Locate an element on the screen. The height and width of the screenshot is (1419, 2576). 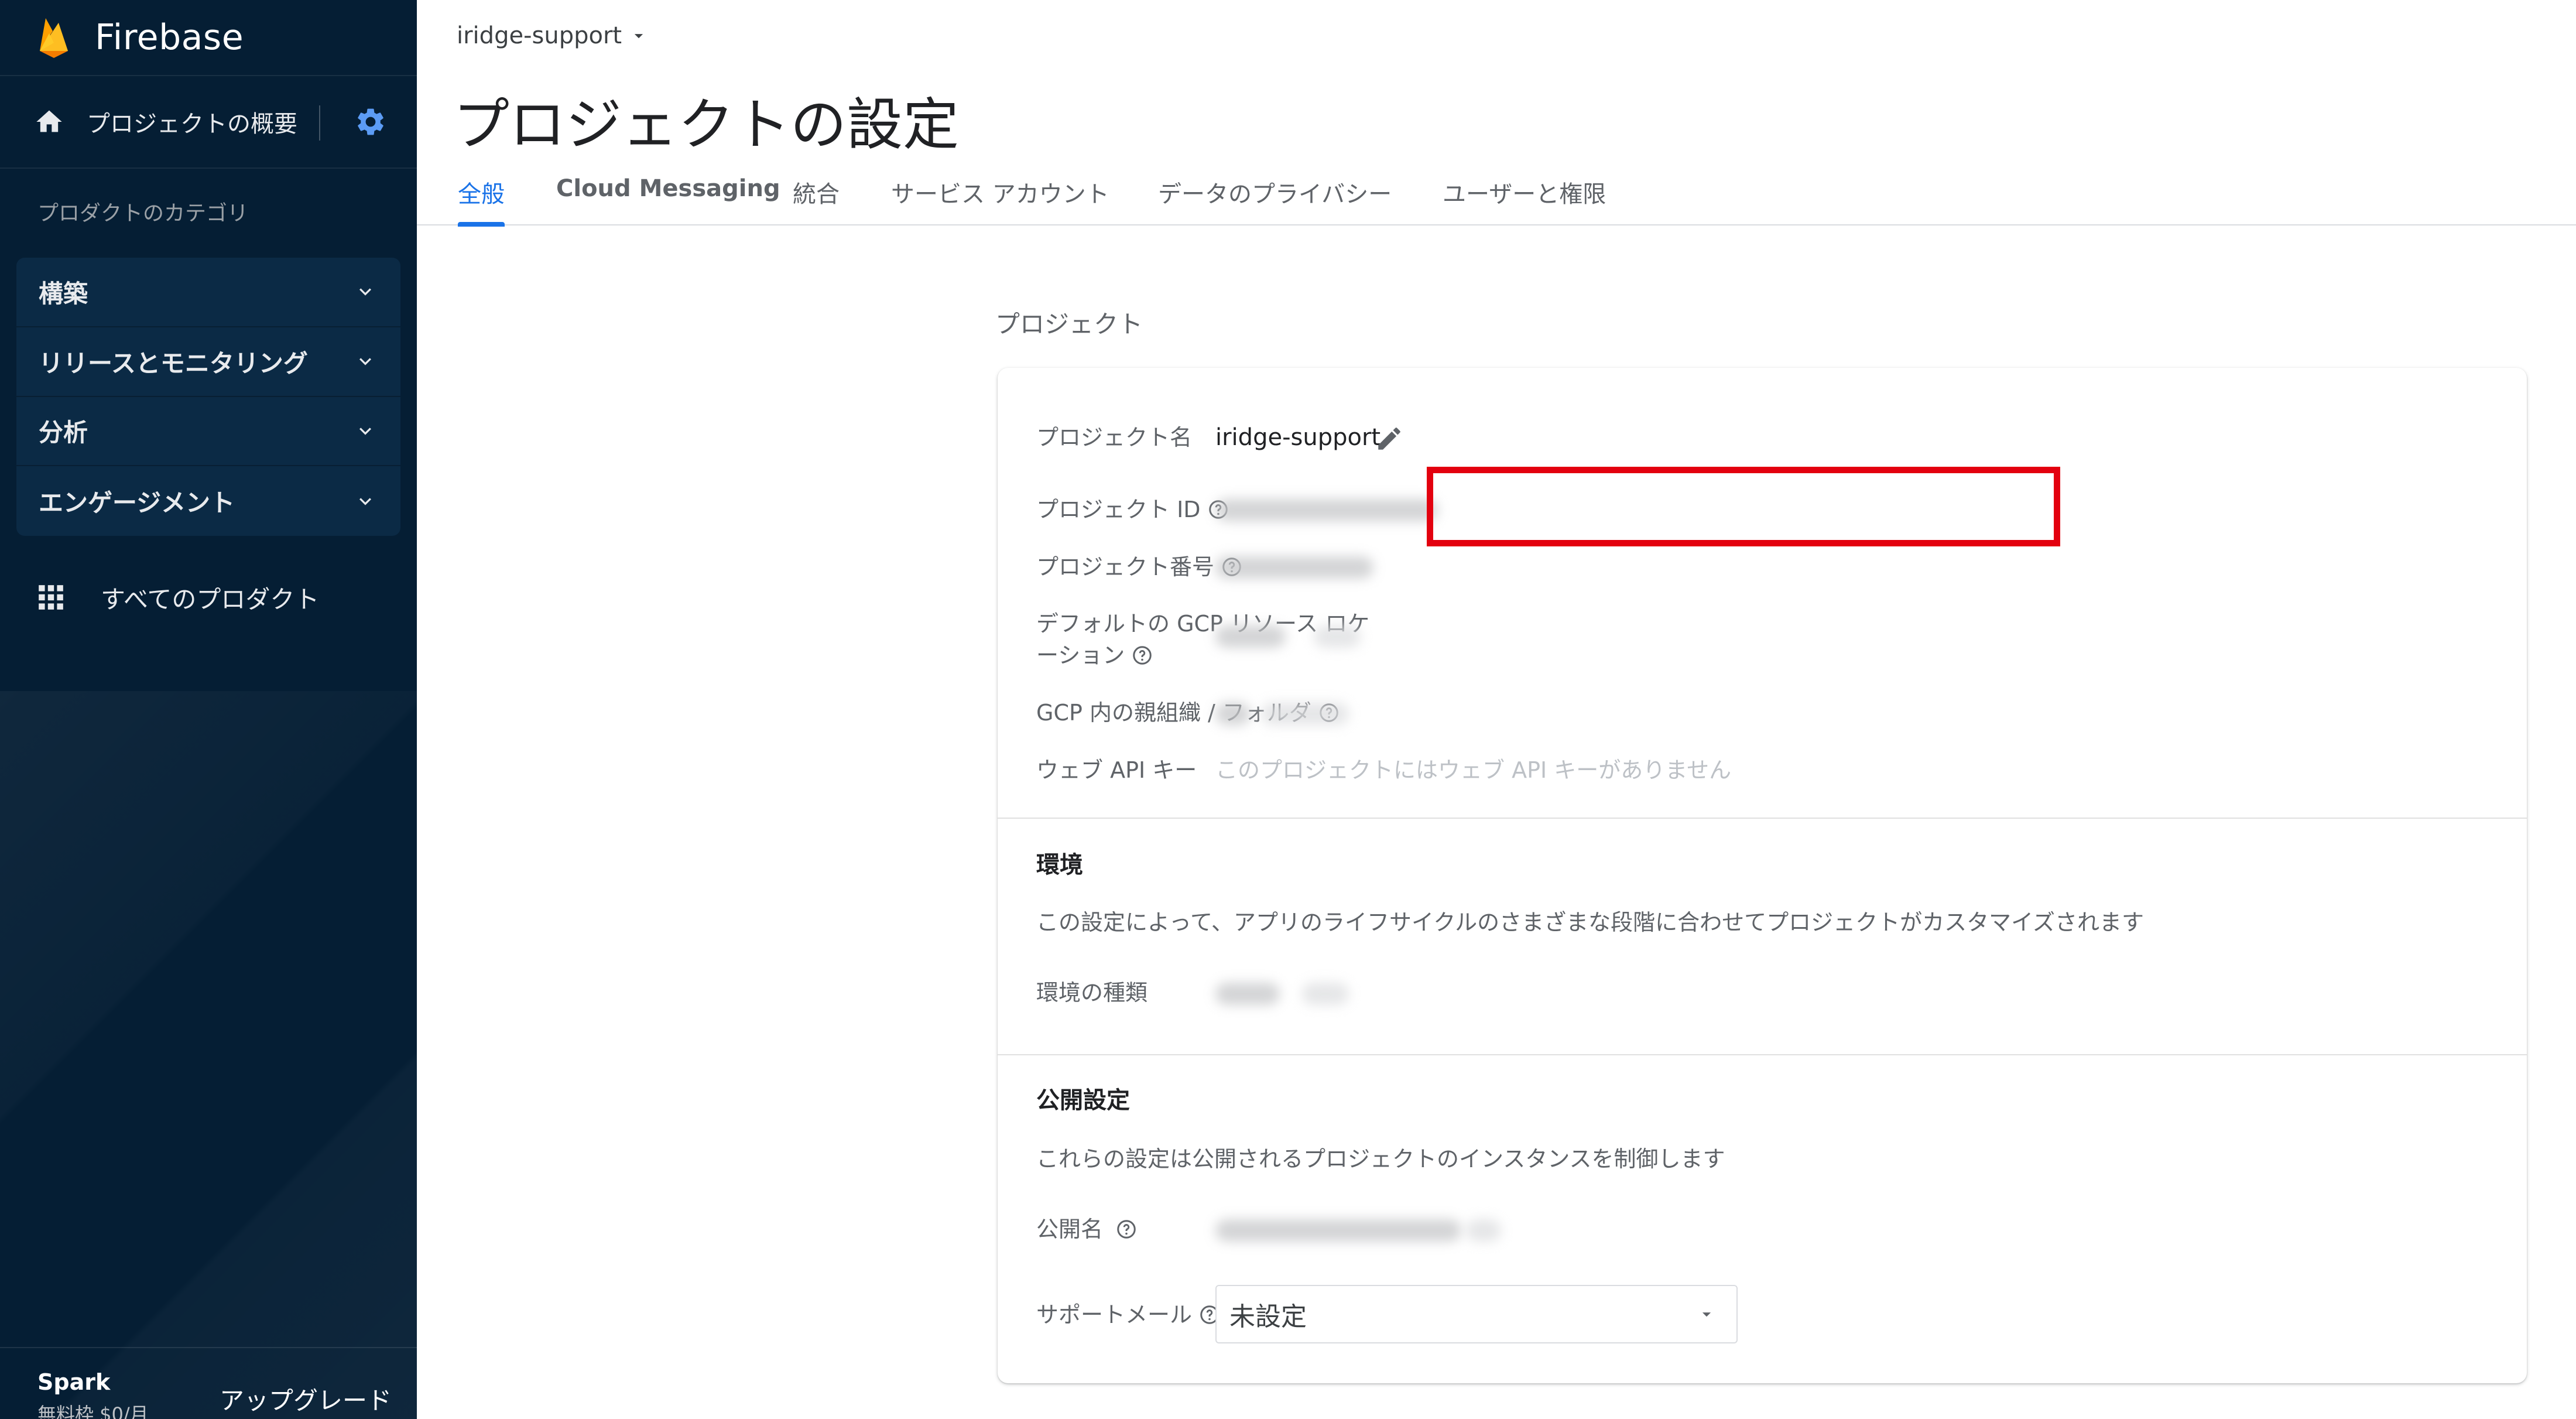
home-icon is located at coordinates (49, 121).